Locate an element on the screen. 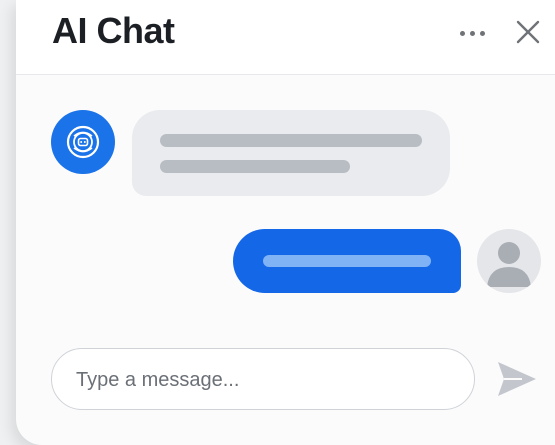 The height and width of the screenshot is (445, 555). more-options-button is located at coordinates (472, 33).